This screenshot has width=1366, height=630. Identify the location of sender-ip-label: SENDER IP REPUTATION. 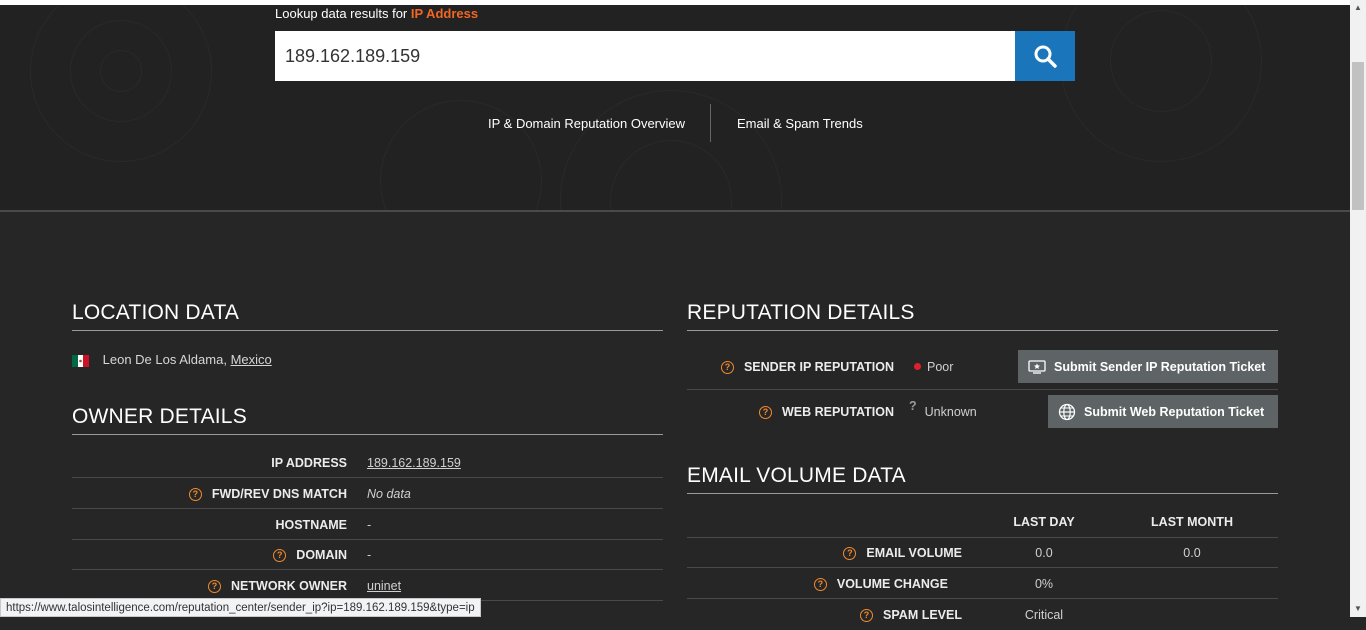
(818, 367).